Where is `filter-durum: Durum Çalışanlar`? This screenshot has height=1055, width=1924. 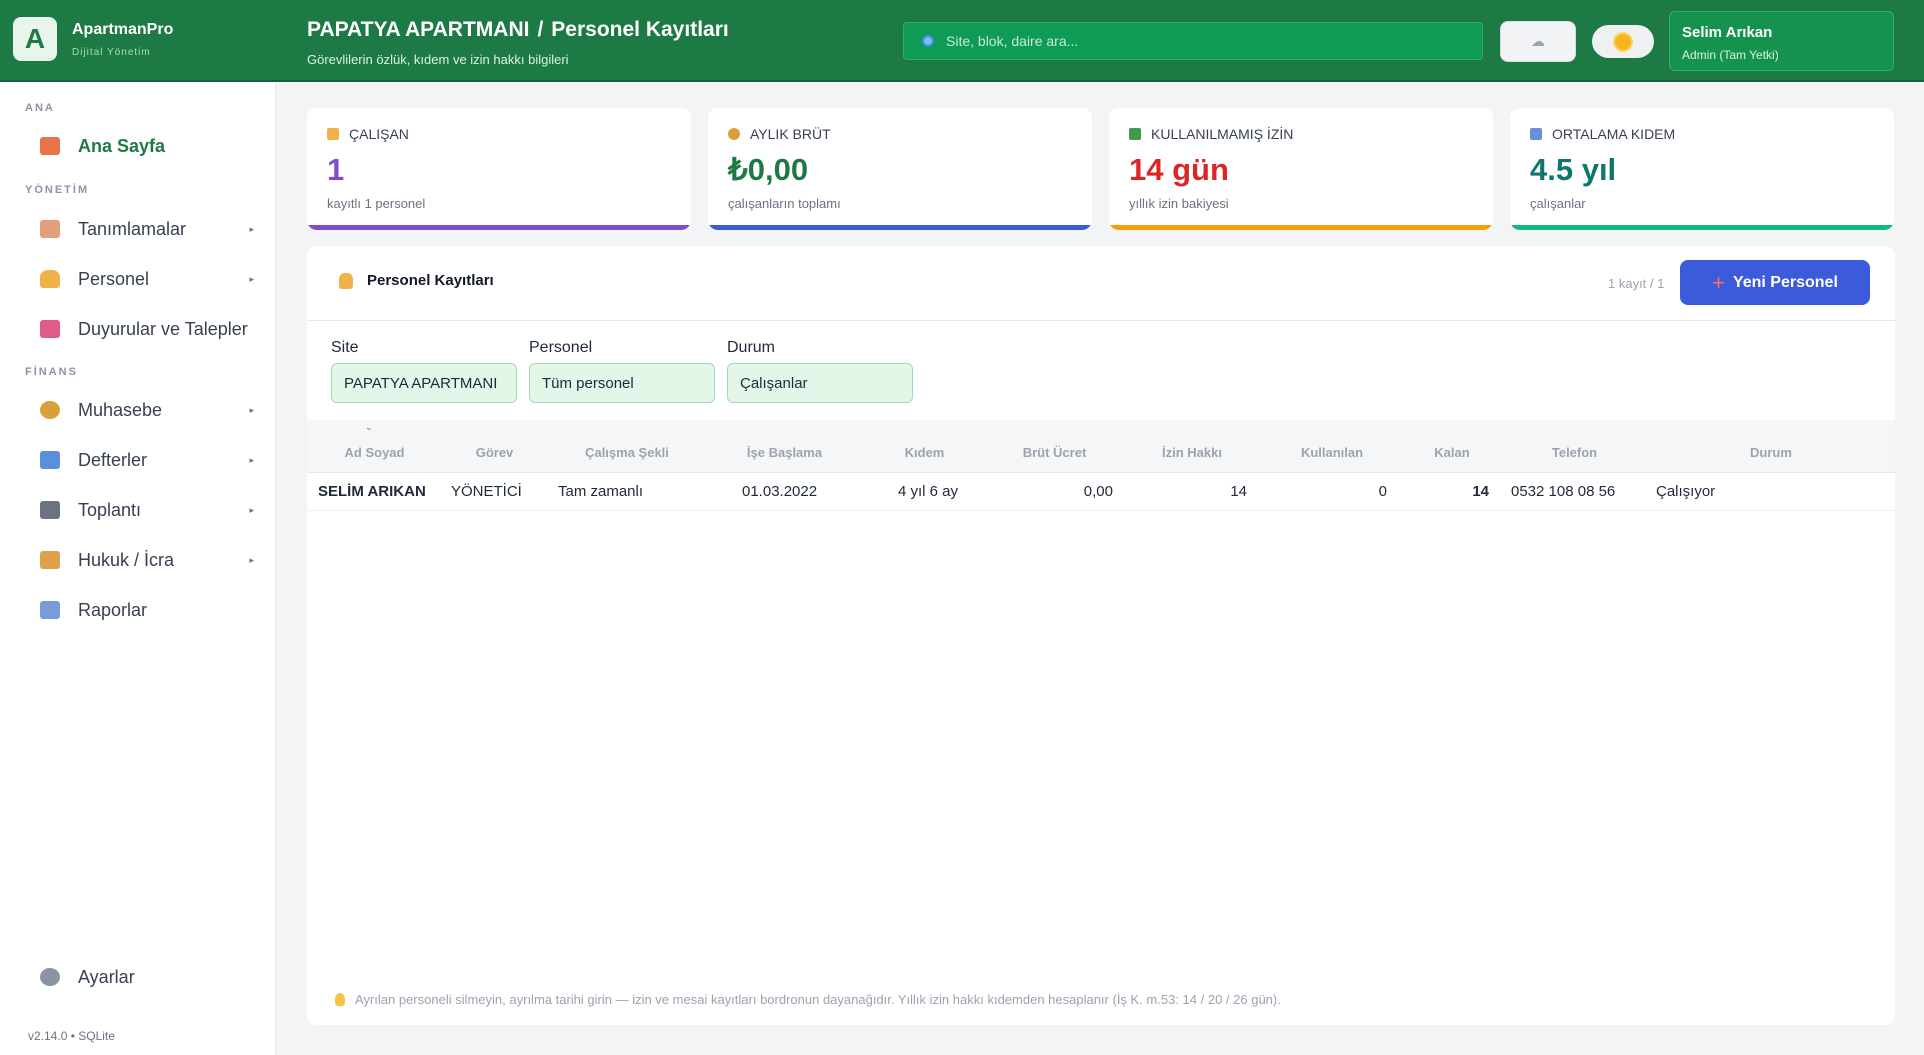 filter-durum: Durum Çalışanlar is located at coordinates (820, 371).